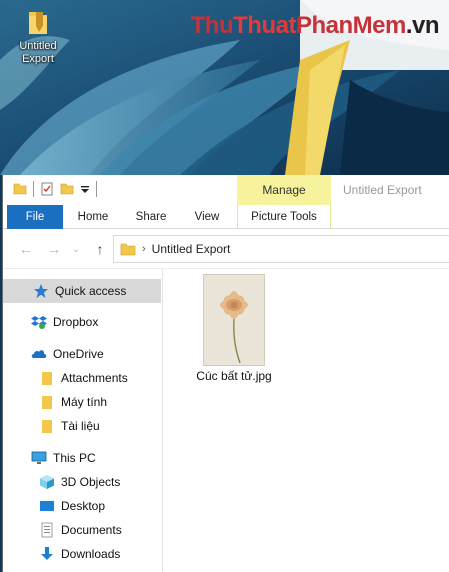 The height and width of the screenshot is (572, 449). What do you see at coordinates (91, 554) in the screenshot?
I see `sidebar-item-label: Downloads` at bounding box center [91, 554].